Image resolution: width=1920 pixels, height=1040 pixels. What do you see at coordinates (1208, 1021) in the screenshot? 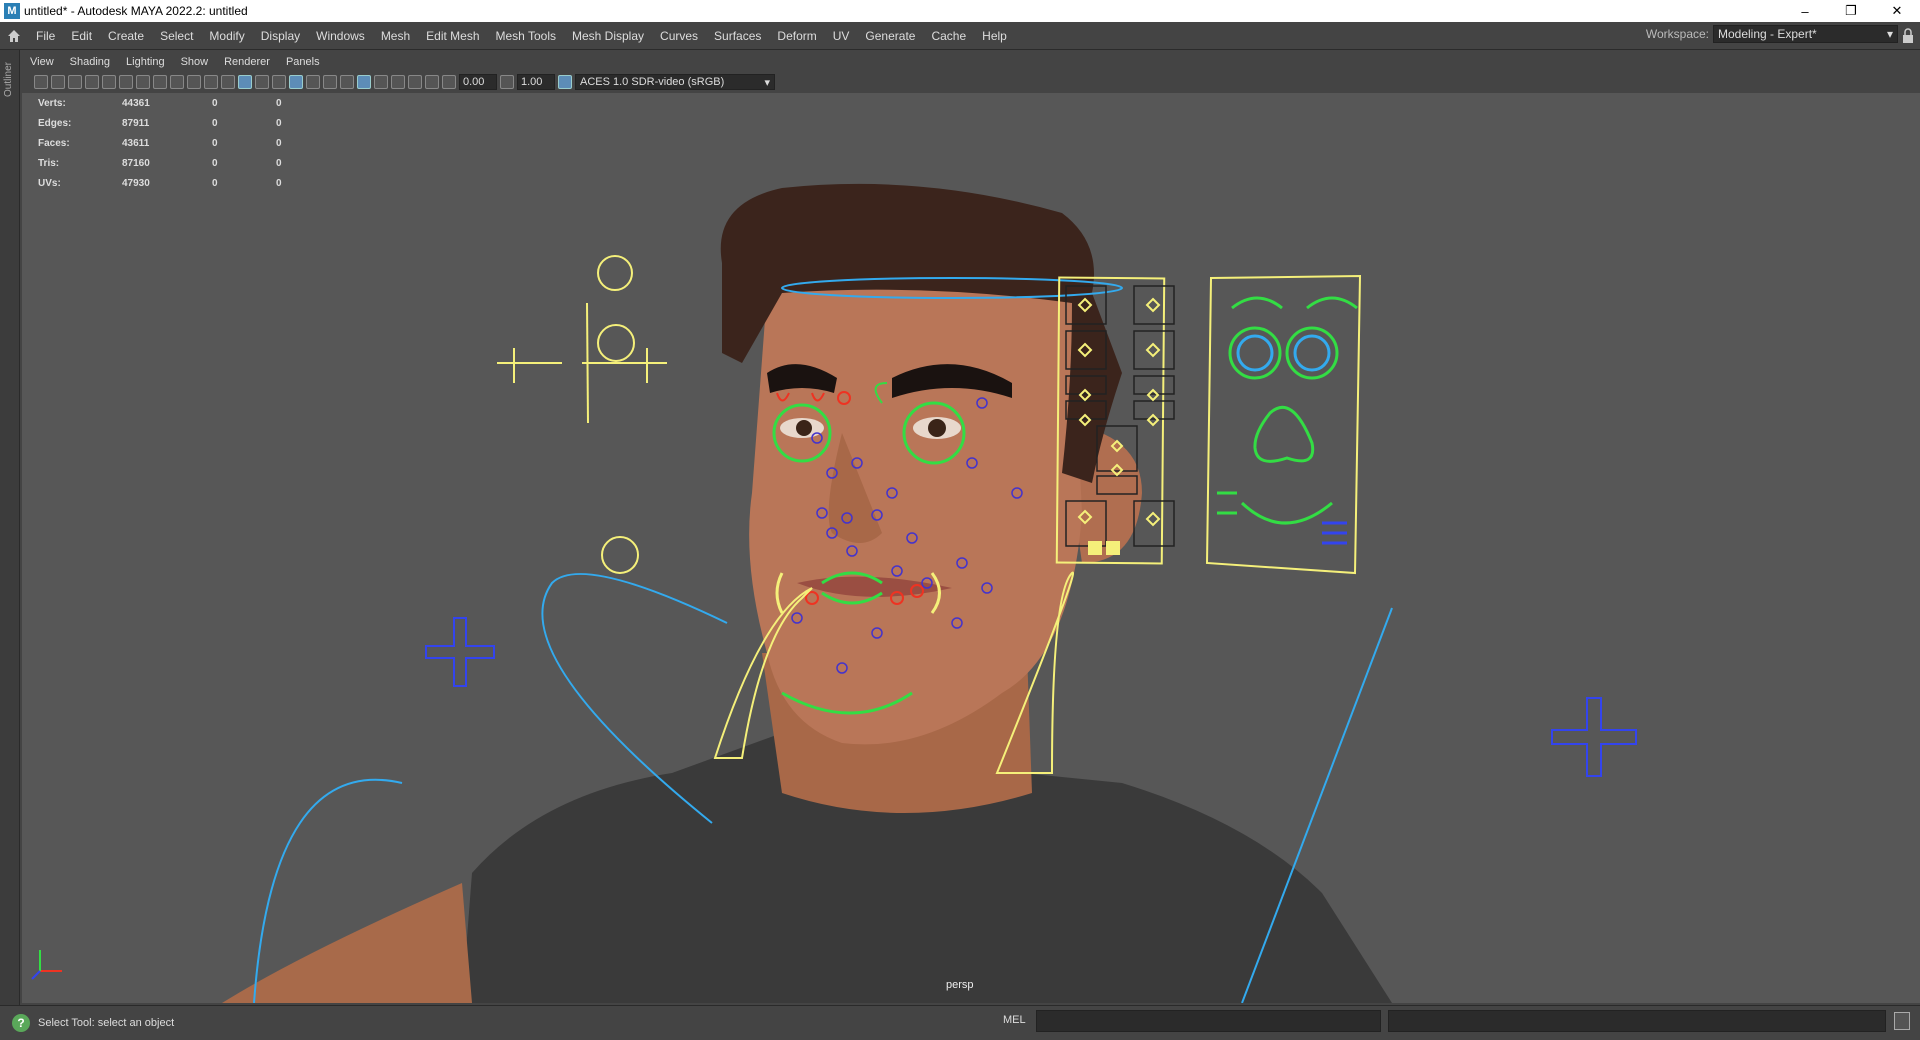
I see `mel-command-input` at bounding box center [1208, 1021].